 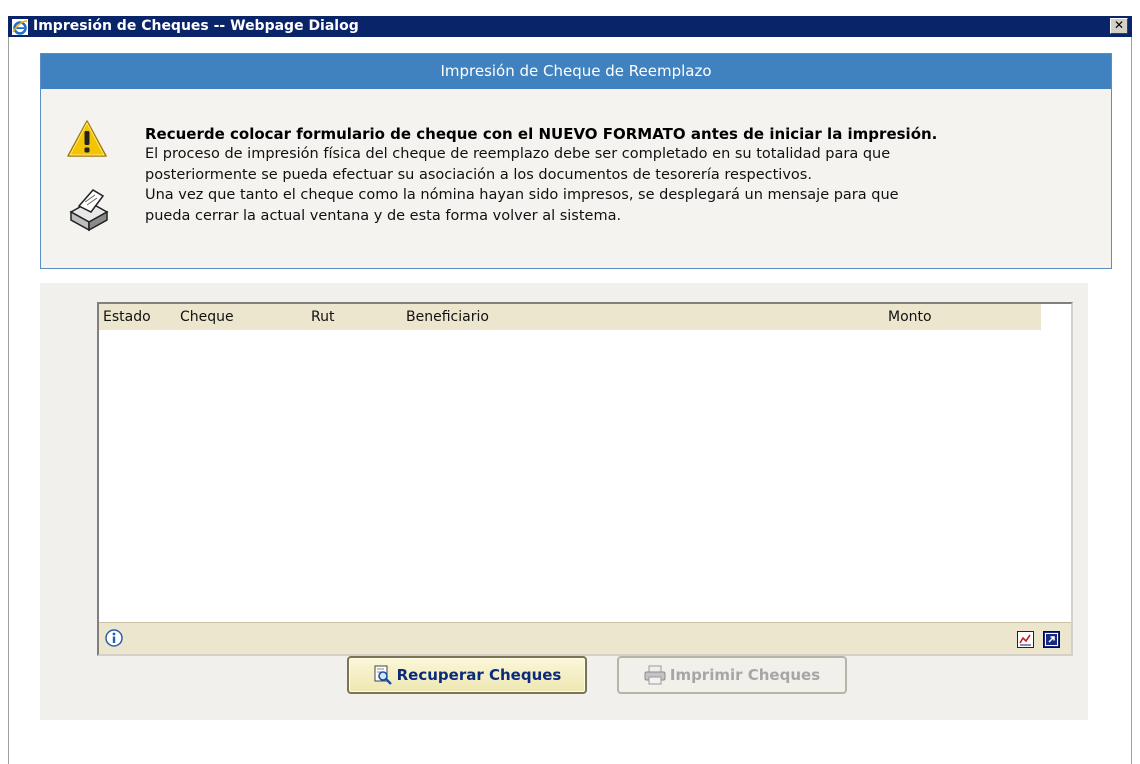 What do you see at coordinates (89, 210) in the screenshot?
I see `printer-icon` at bounding box center [89, 210].